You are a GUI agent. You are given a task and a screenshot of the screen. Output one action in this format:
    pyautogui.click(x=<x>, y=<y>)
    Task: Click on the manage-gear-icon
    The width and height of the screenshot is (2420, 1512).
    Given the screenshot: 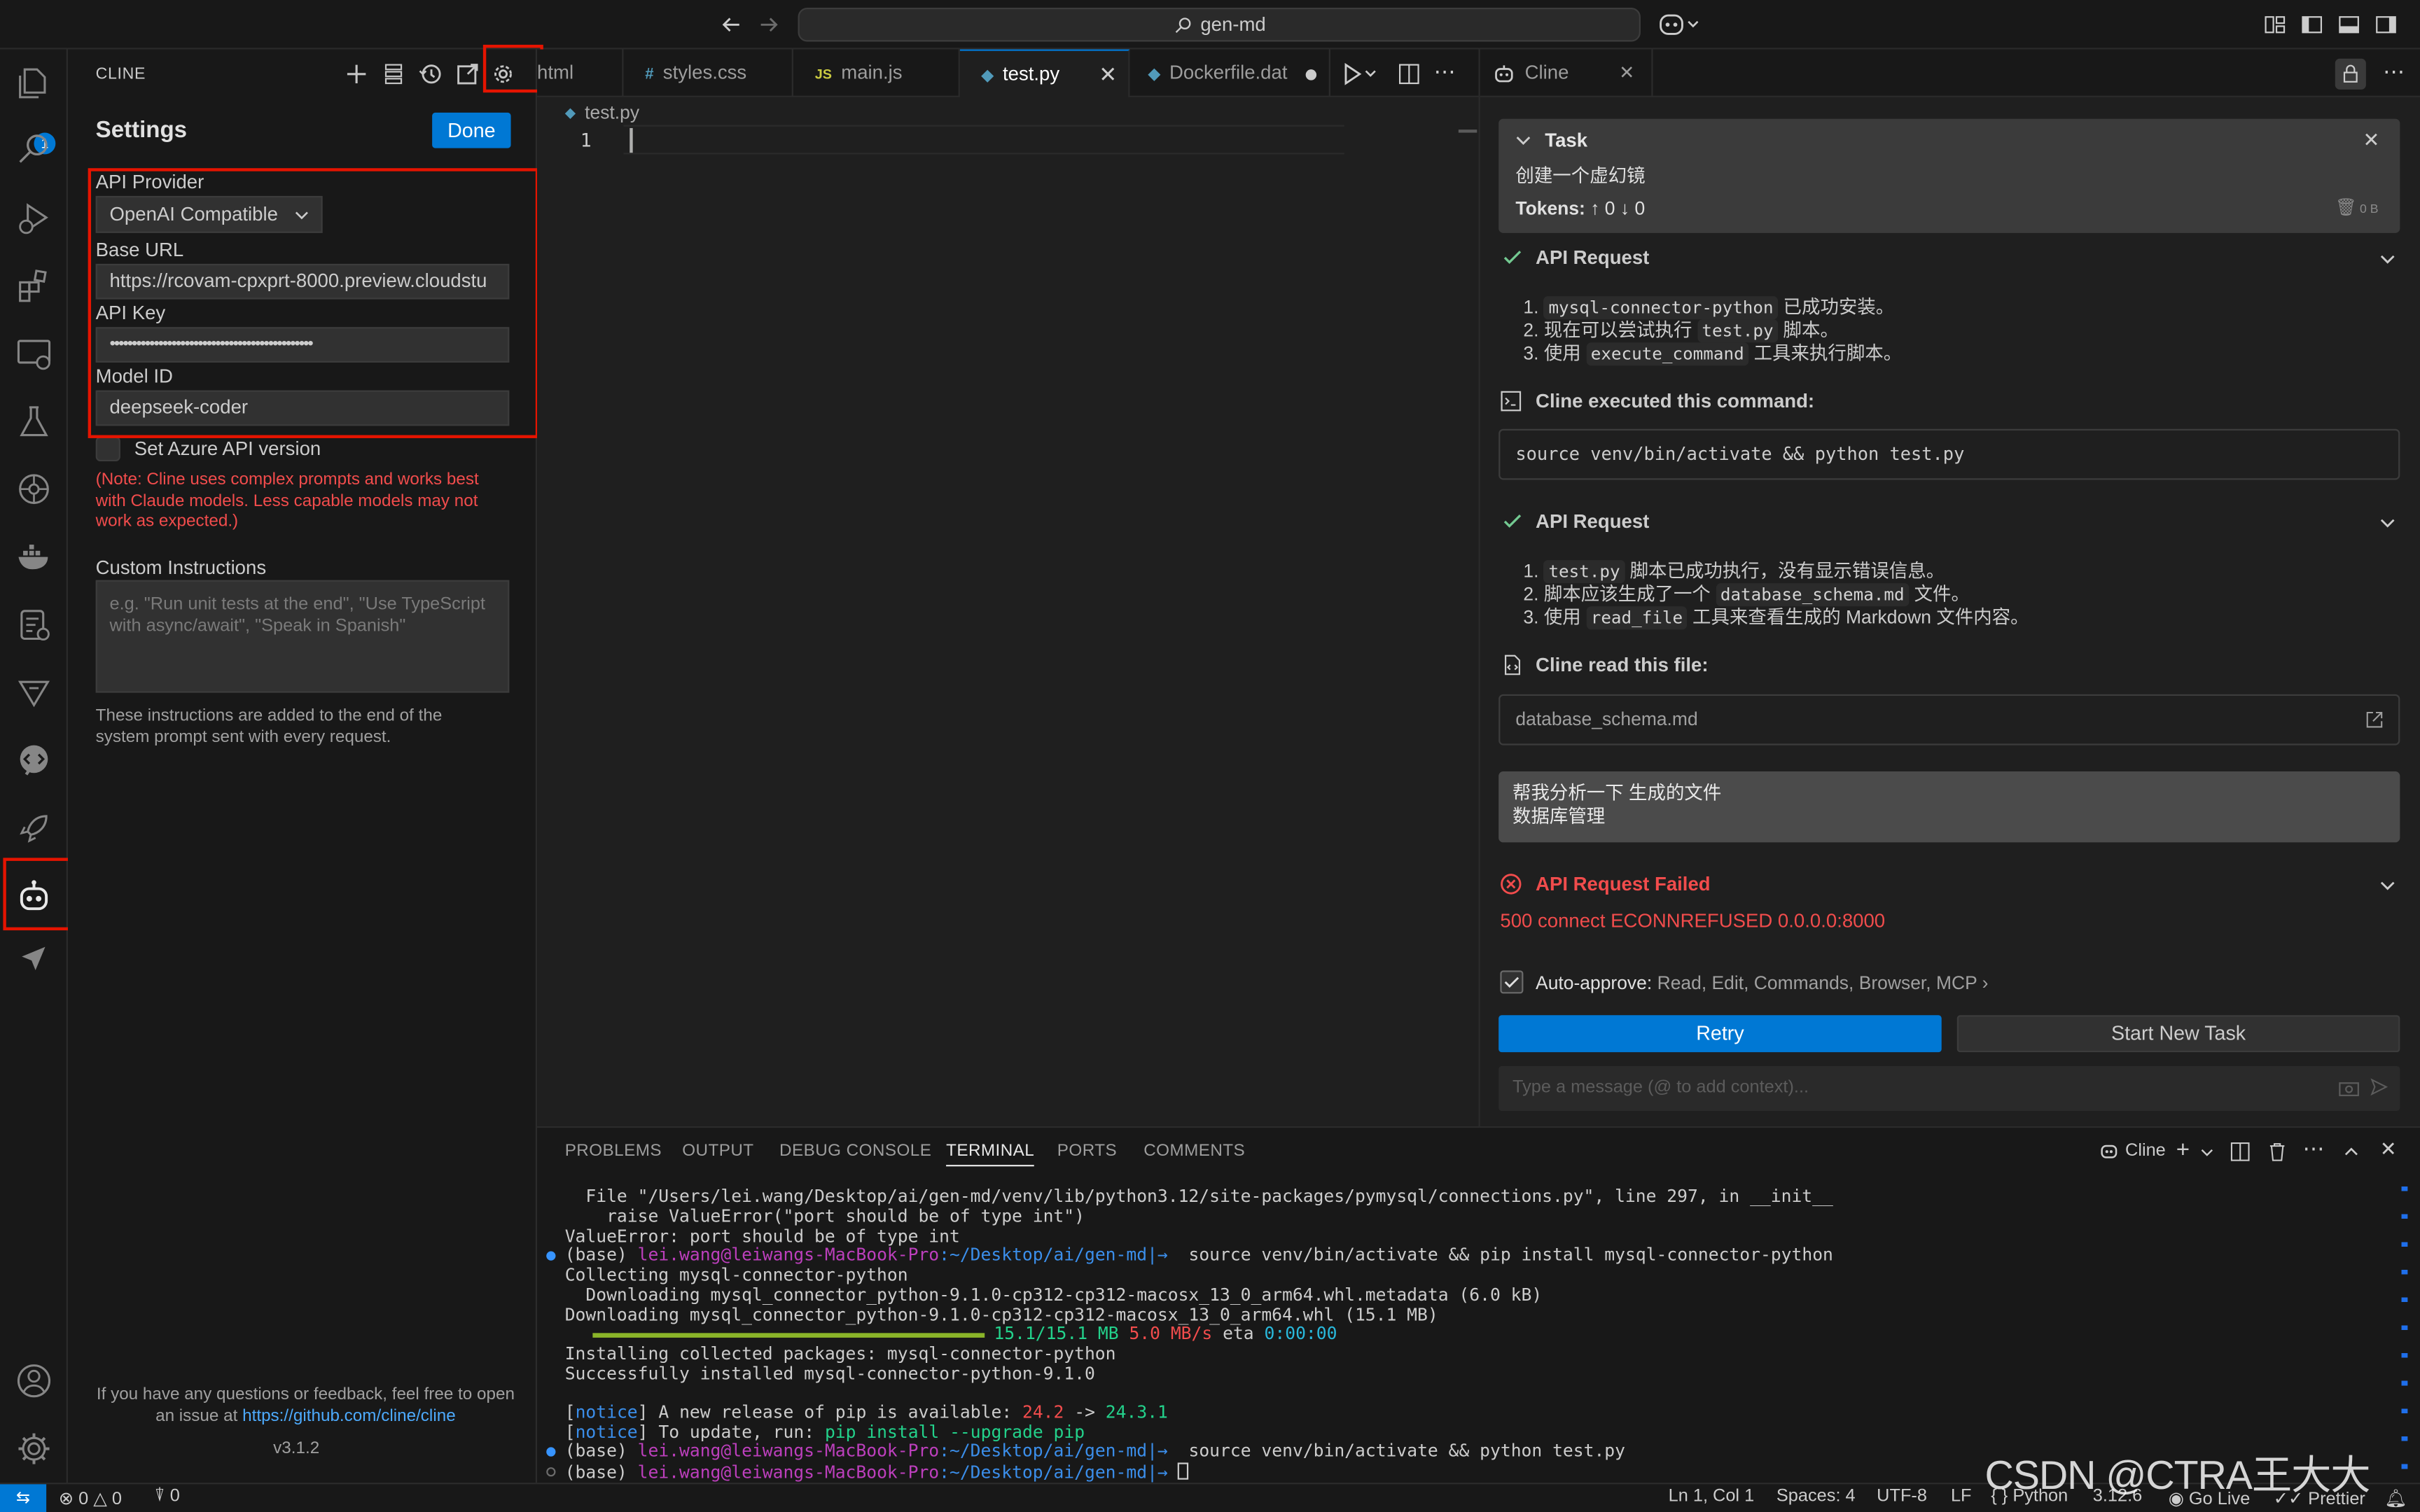 What is the action you would take?
    pyautogui.click(x=34, y=1449)
    